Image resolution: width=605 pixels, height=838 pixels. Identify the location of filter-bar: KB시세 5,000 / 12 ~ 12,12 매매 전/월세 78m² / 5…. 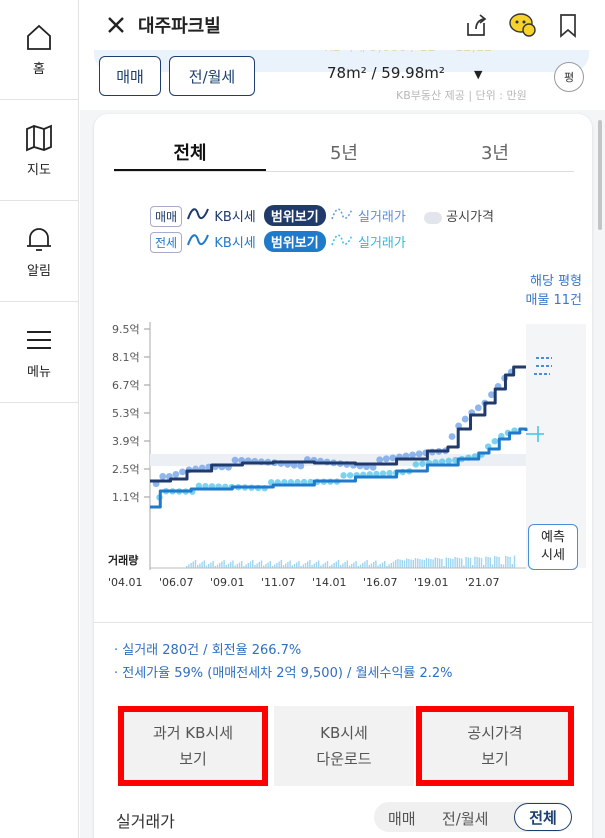
(342, 76).